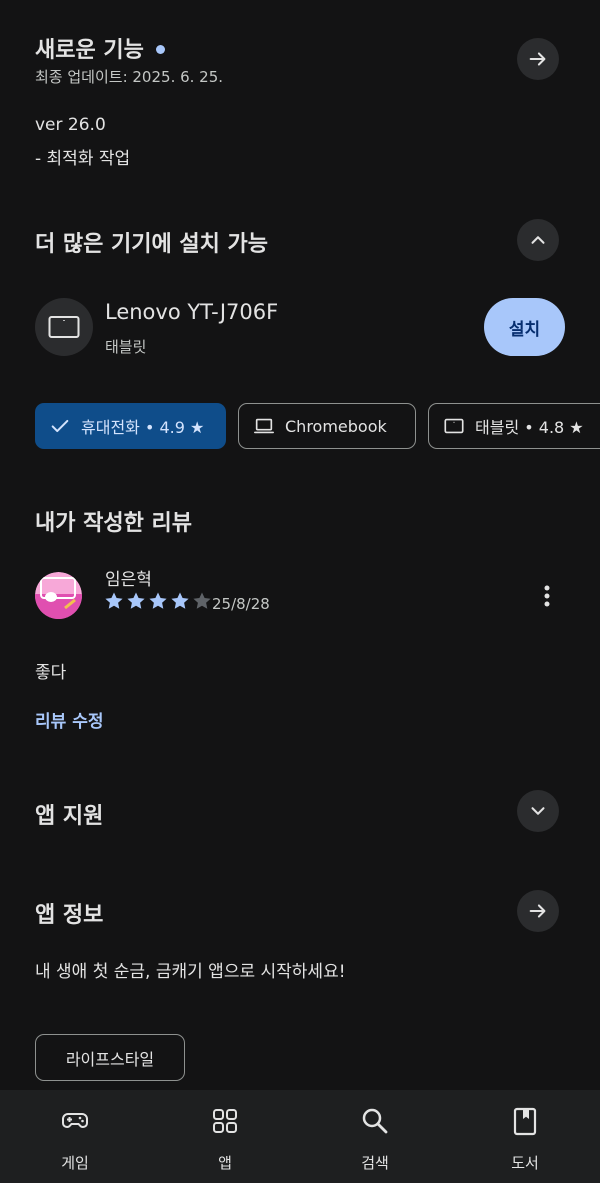  I want to click on chip-tablet-rating: 태블릿 • 4.8 ★, so click(514, 426).